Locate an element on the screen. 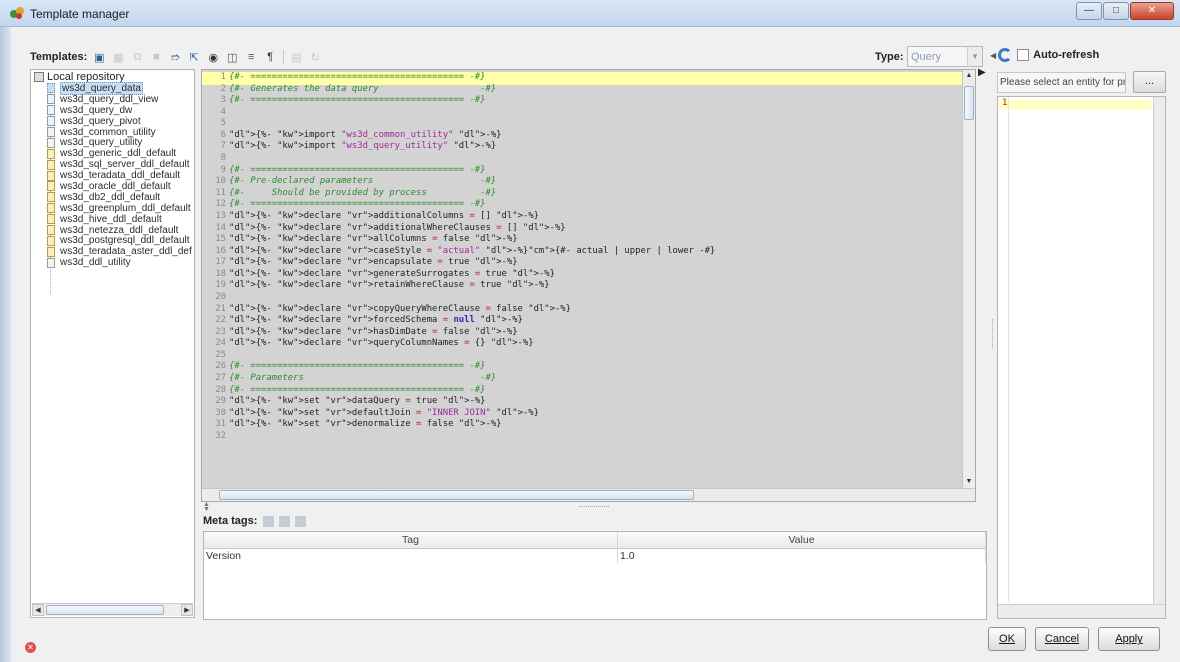  code-line: 20 is located at coordinates (458, 298).